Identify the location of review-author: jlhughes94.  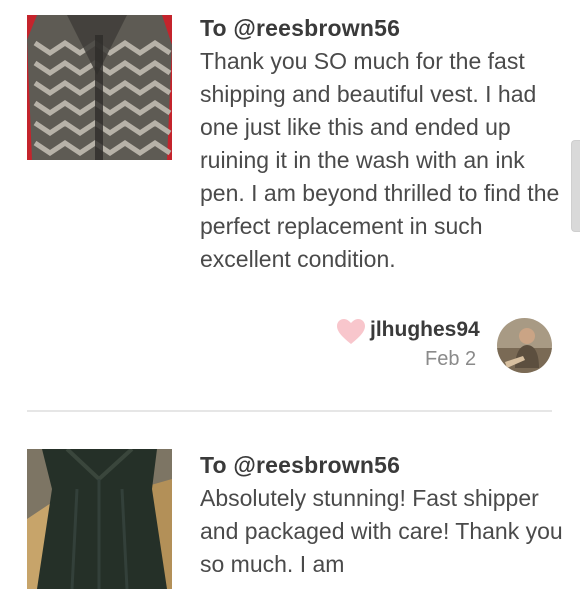
(425, 330).